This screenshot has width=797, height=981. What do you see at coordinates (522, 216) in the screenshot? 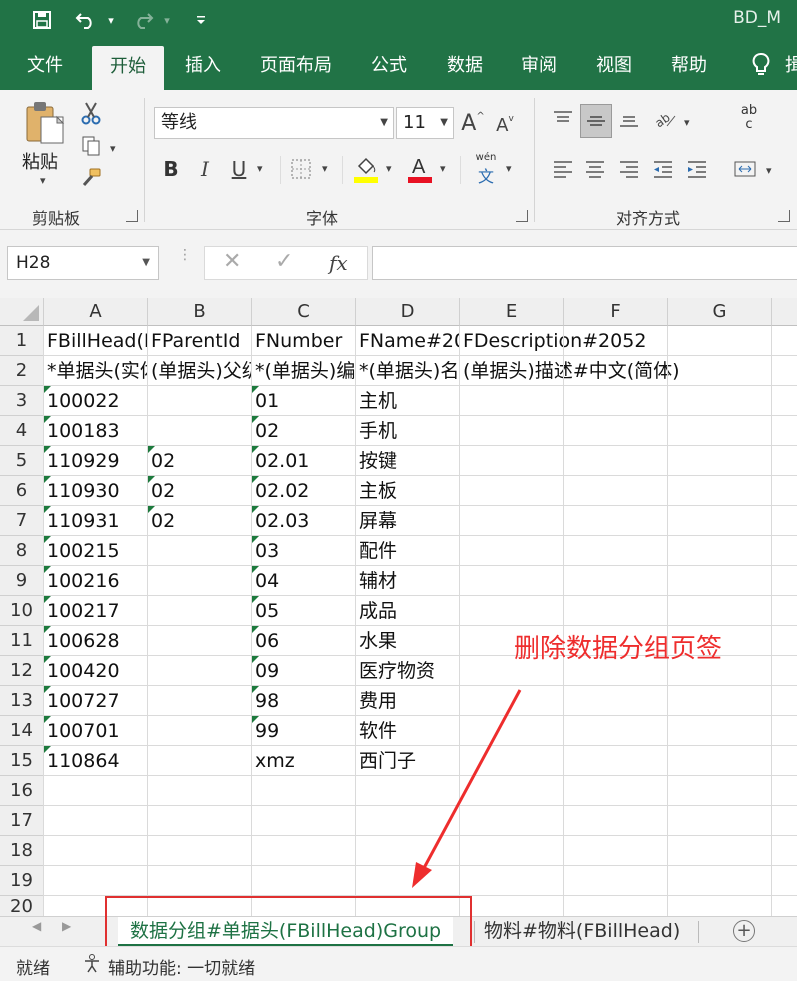
I see `font-launcher-icon` at bounding box center [522, 216].